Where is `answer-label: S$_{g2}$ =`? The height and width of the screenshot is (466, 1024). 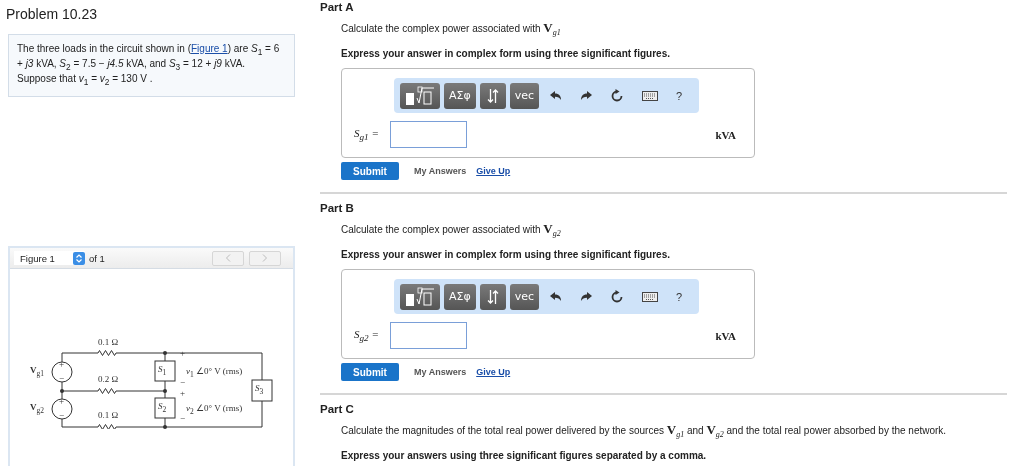 answer-label: S$_{g2}$ = is located at coordinates (367, 335).